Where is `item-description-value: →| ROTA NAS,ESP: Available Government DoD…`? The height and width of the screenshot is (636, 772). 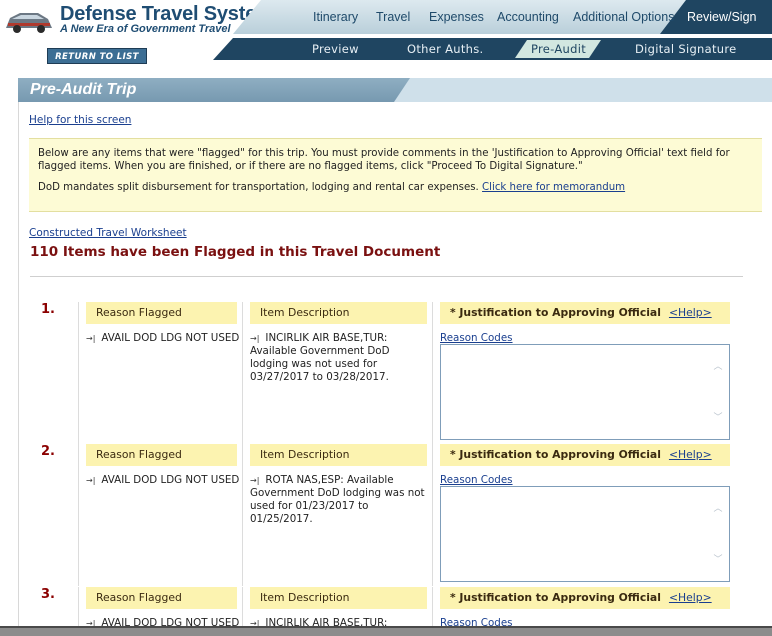 item-description-value: →| ROTA NAS,ESP: Available Government DoD… is located at coordinates (340, 500).